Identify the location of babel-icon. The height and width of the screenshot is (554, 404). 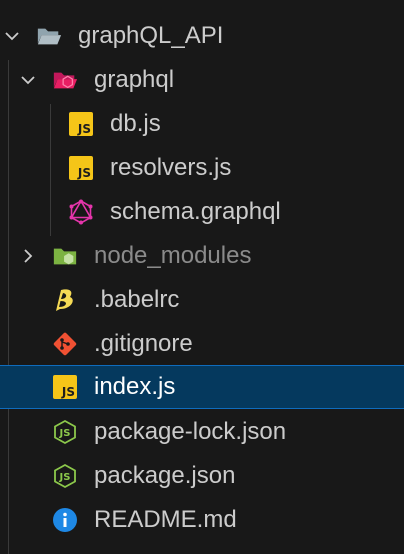
(65, 300).